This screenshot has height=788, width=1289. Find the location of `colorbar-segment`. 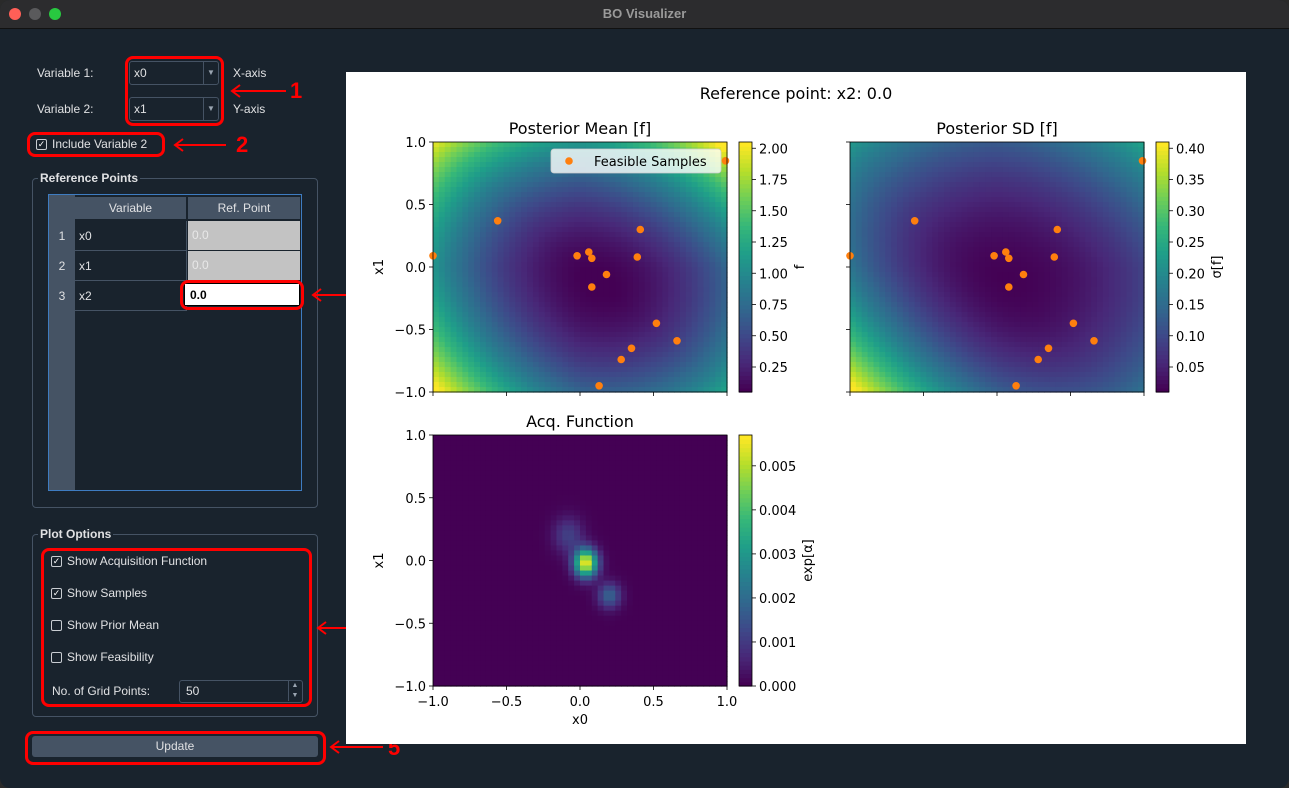

colorbar-segment is located at coordinates (745, 173).